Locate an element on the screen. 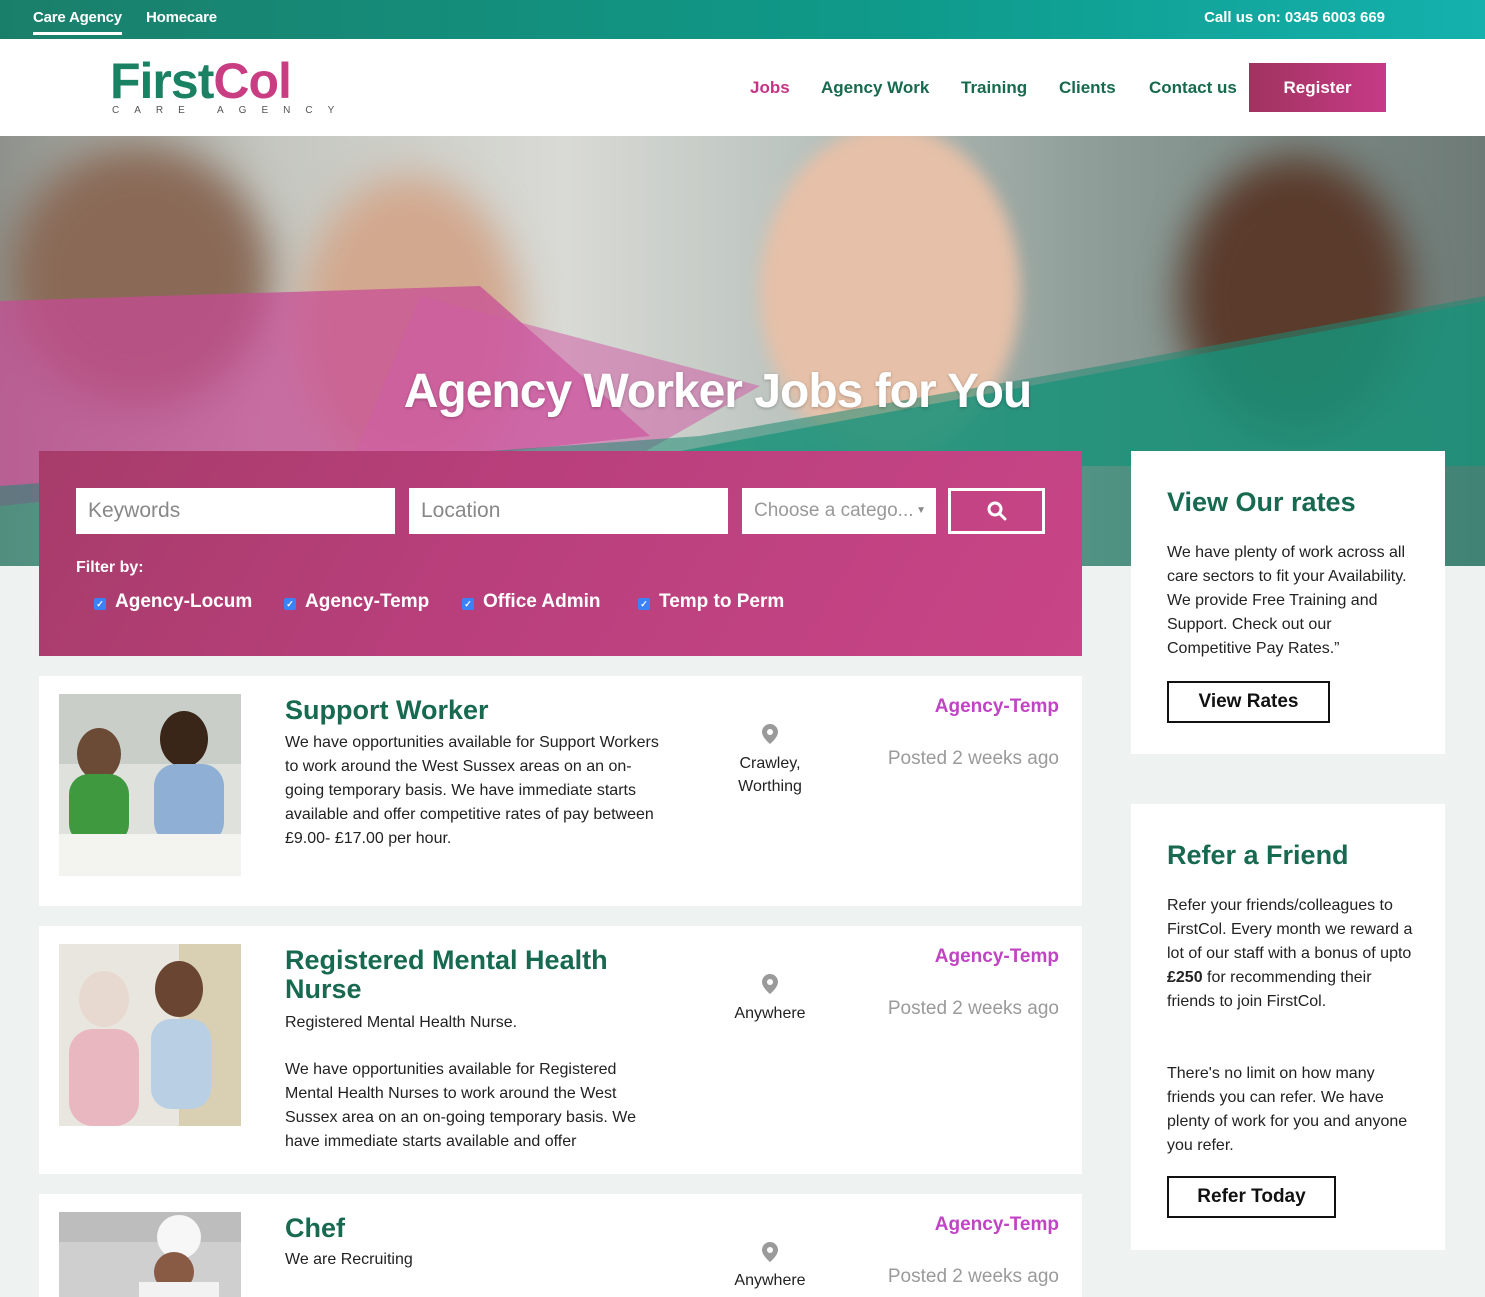 Image resolution: width=1485 pixels, height=1297 pixels. phone-number: Call us on: 0345 6003 669 is located at coordinates (1294, 17).